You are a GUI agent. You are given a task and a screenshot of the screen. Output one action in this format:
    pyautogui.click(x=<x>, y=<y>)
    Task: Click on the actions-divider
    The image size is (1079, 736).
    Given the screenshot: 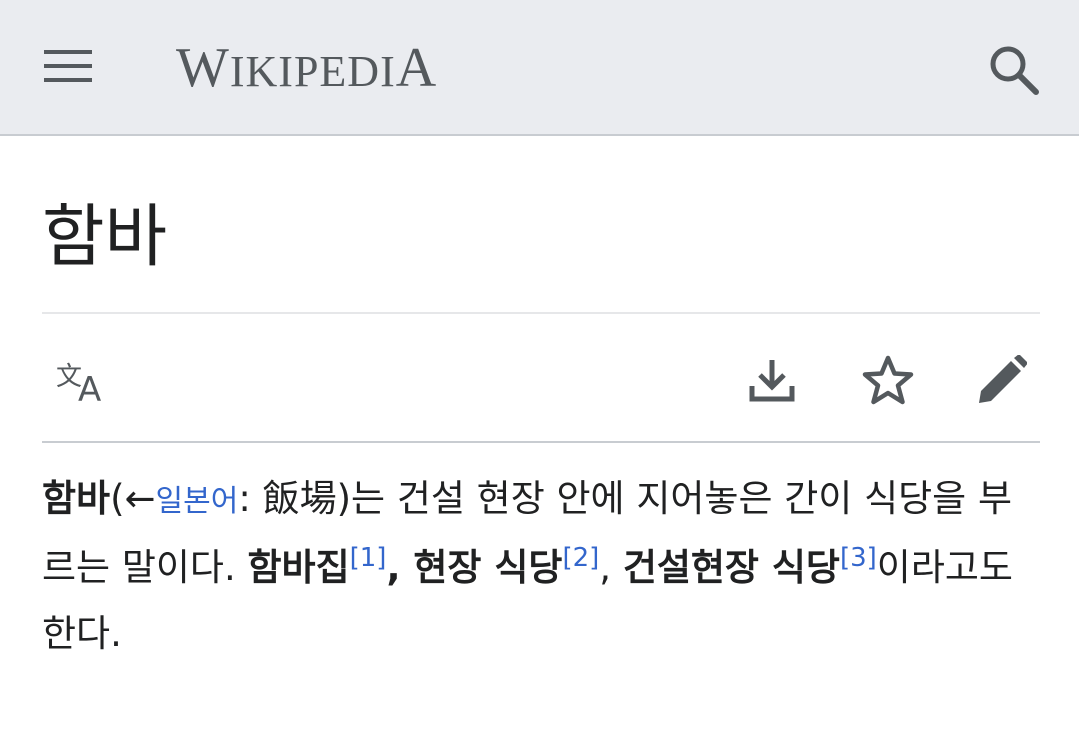 What is the action you would take?
    pyautogui.click(x=541, y=442)
    